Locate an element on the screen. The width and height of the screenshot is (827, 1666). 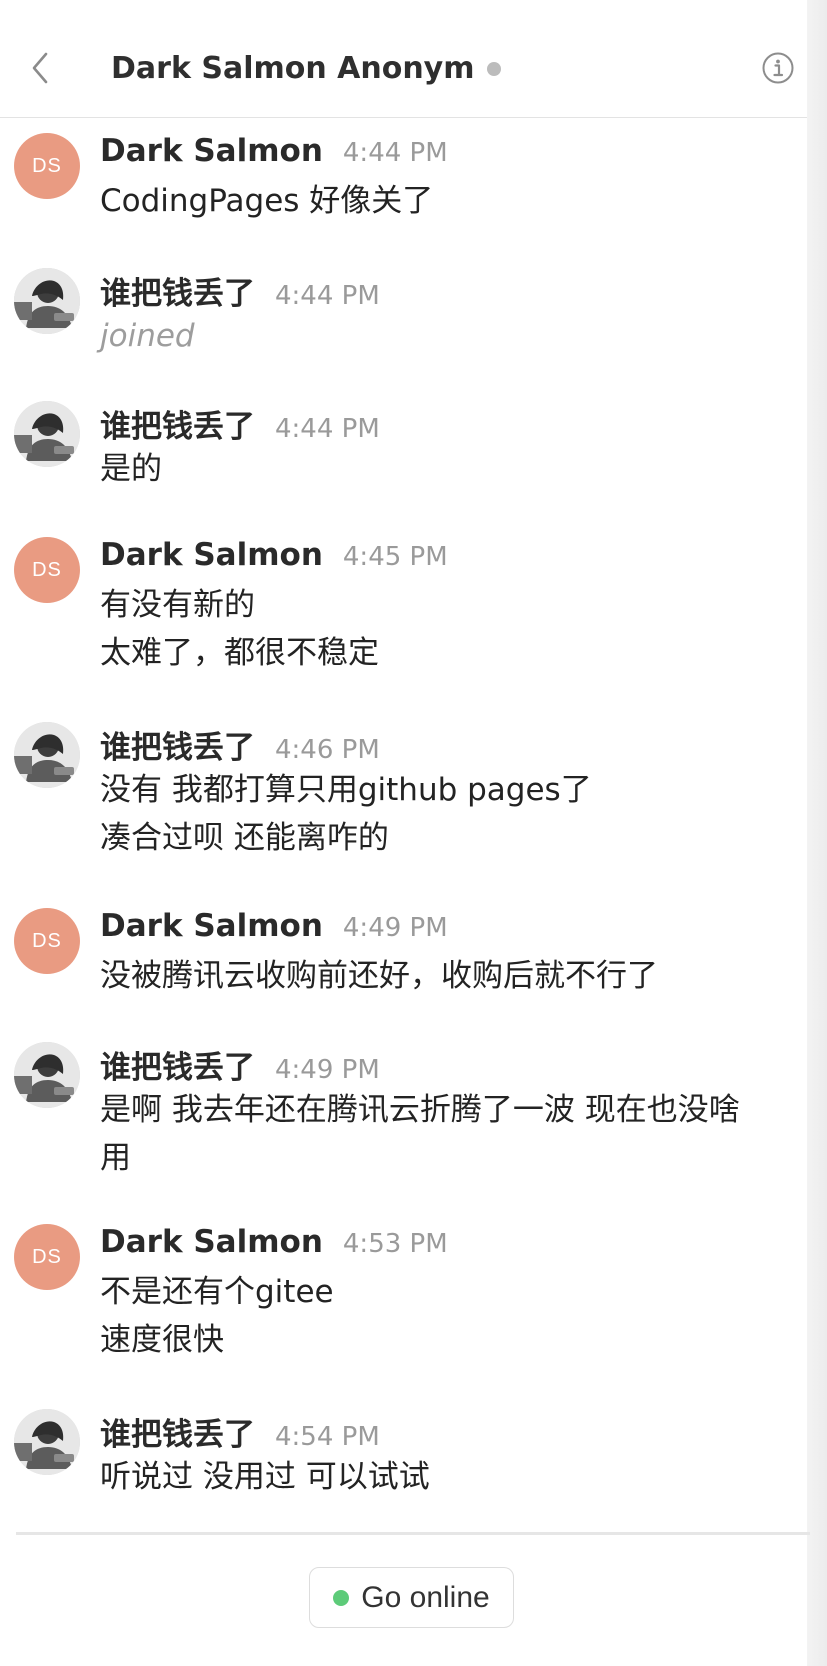
message-content: 谁把钱丢了 4:44 PM 是的 is located at coordinates (445, 447).